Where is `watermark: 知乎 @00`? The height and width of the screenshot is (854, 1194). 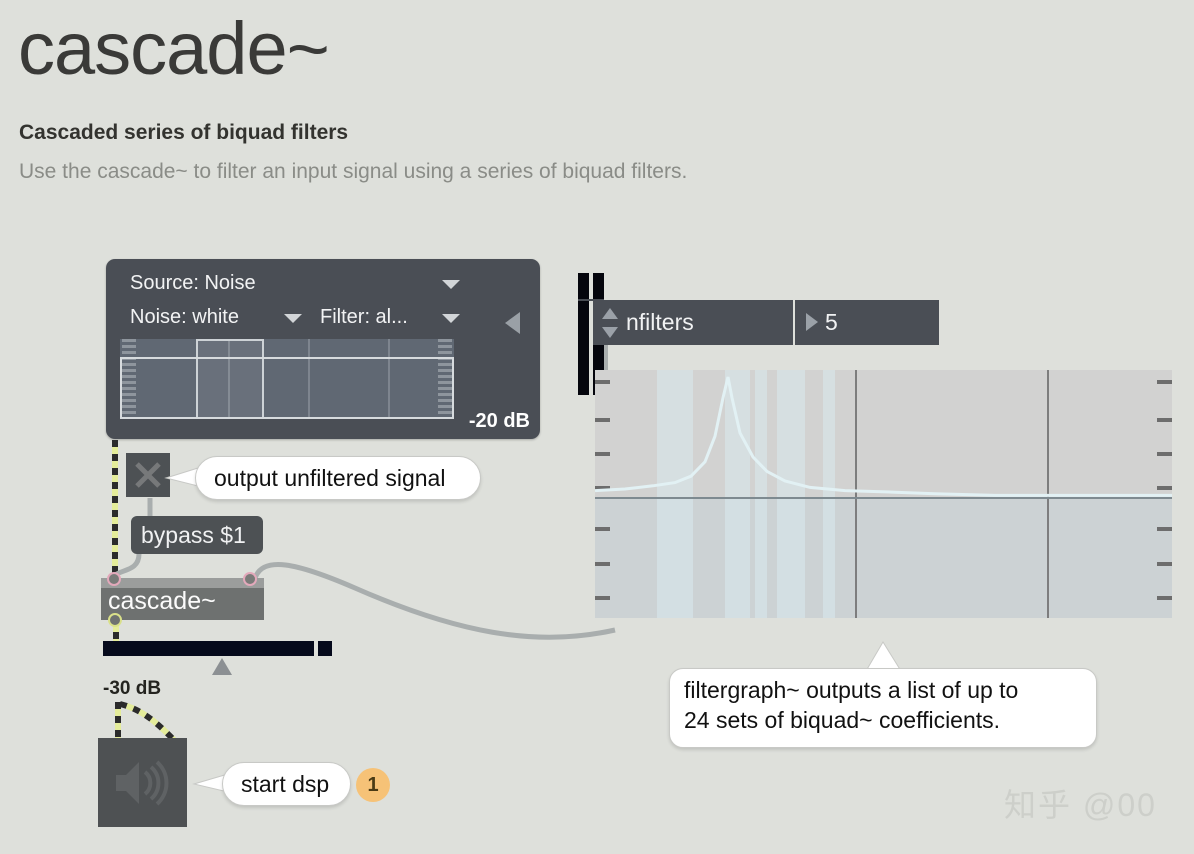
watermark: 知乎 @00 is located at coordinates (1080, 805).